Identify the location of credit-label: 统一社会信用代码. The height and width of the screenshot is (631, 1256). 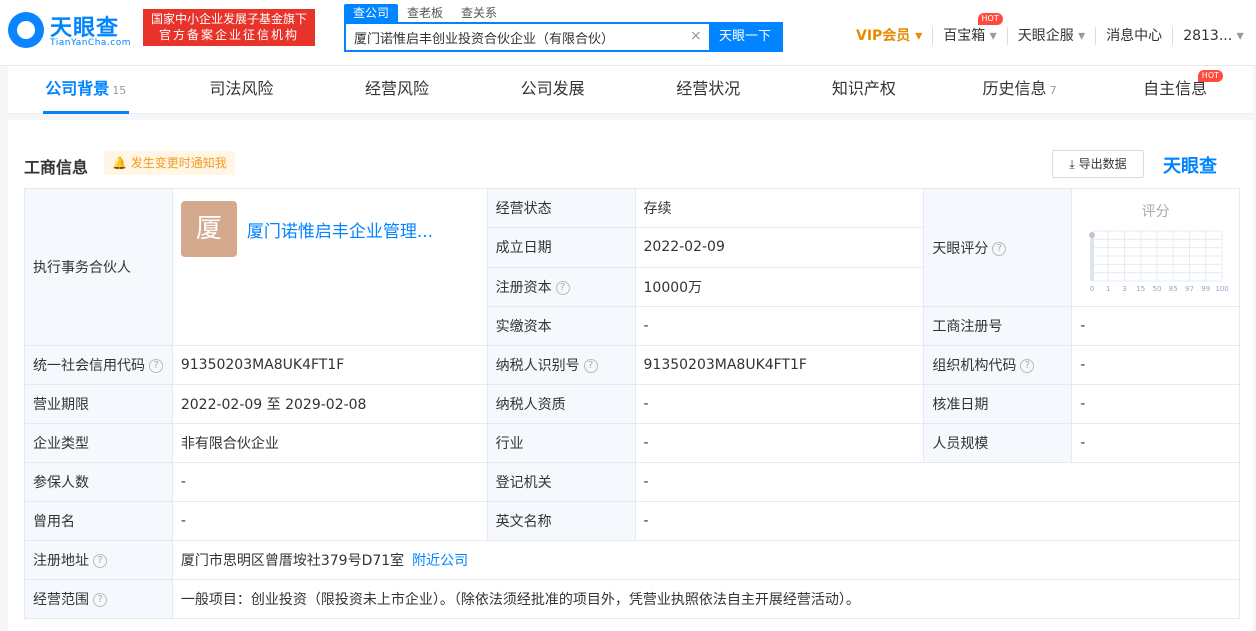
(89, 366).